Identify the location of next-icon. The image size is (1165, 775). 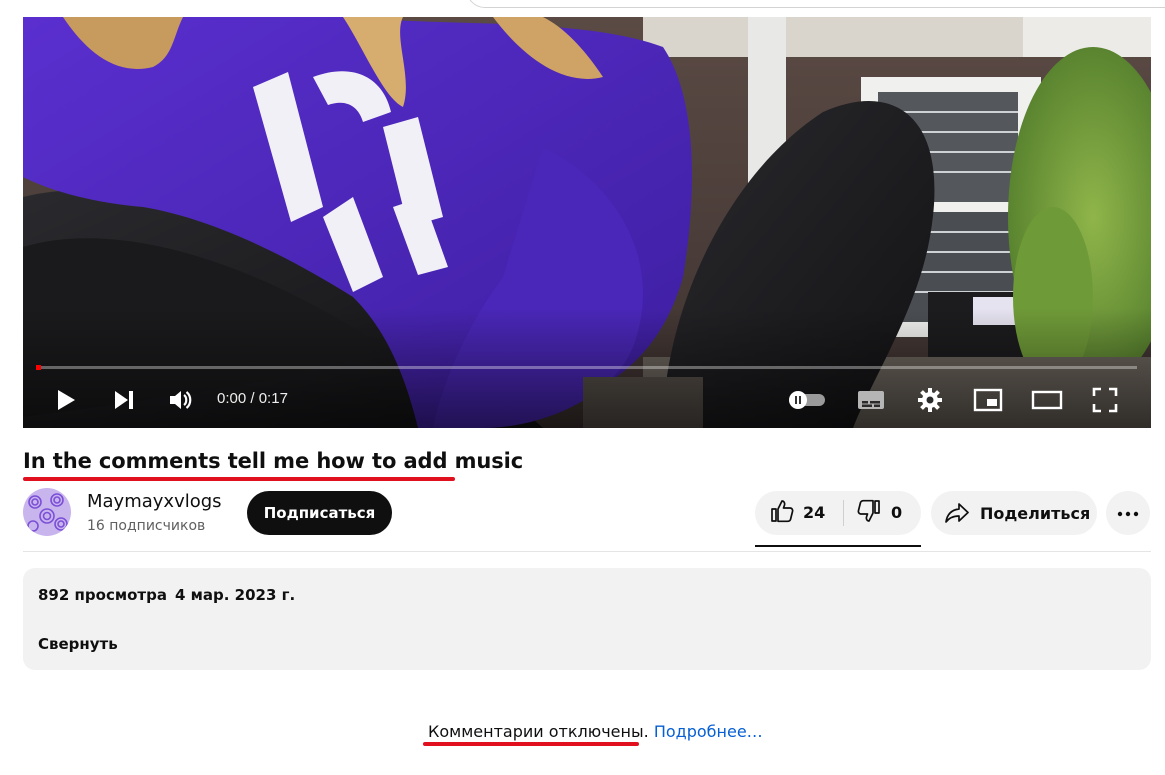
(124, 400).